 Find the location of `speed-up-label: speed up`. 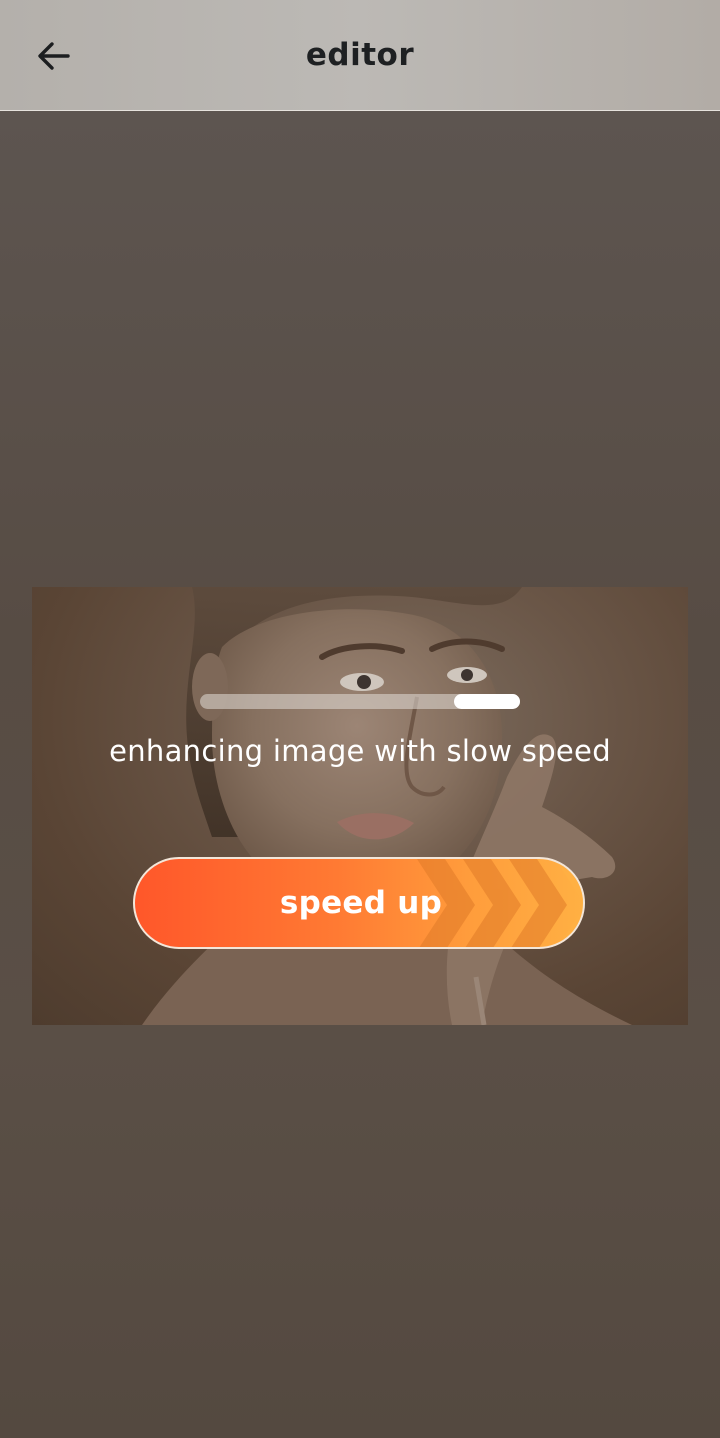

speed-up-label: speed up is located at coordinates (361, 903).